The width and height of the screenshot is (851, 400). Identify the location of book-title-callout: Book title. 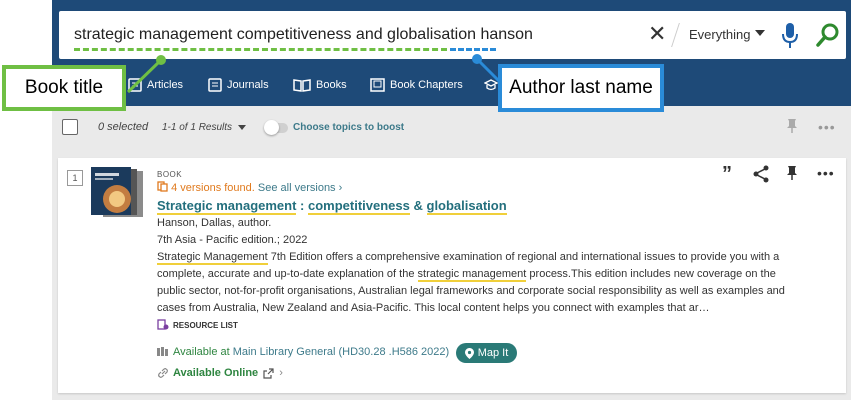
(64, 88).